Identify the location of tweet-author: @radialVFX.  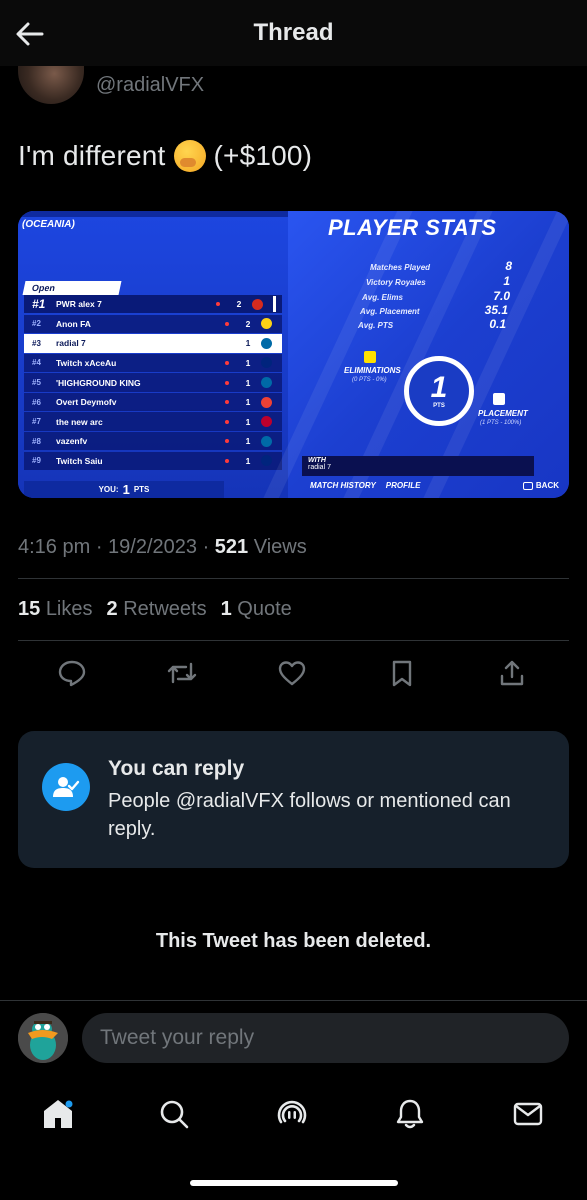
(111, 85).